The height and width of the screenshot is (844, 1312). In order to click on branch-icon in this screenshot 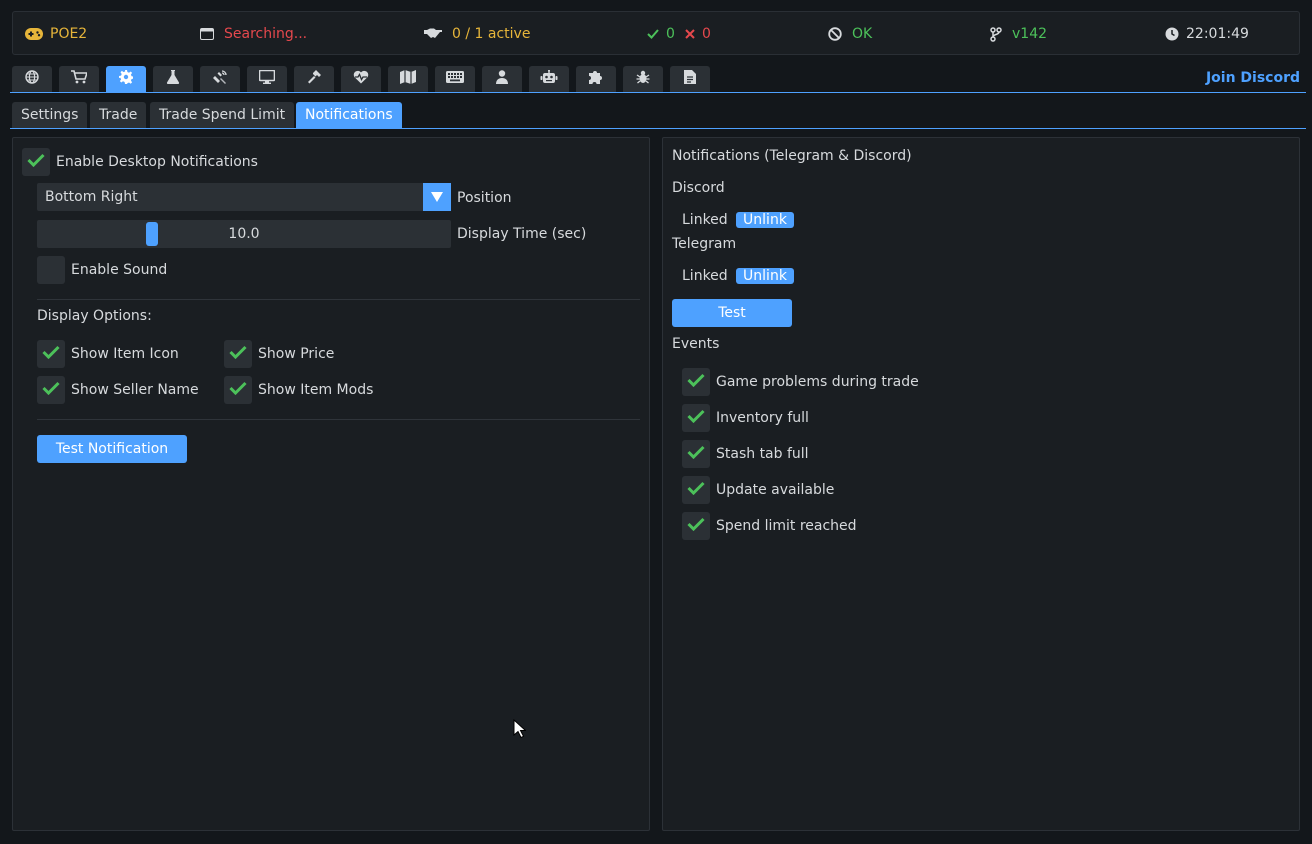, I will do `click(996, 34)`.